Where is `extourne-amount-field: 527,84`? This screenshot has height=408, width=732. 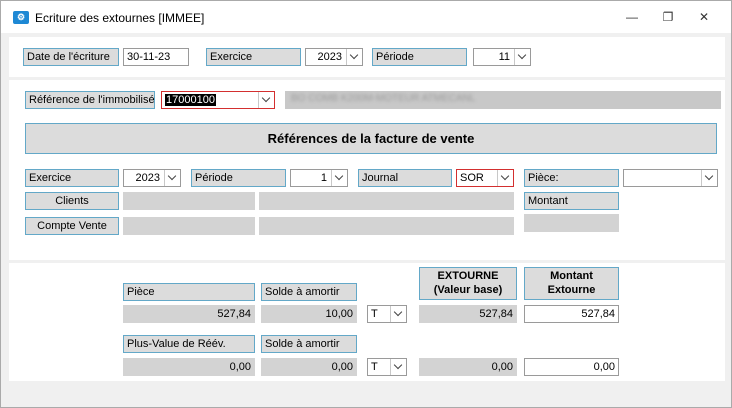 extourne-amount-field: 527,84 is located at coordinates (468, 314).